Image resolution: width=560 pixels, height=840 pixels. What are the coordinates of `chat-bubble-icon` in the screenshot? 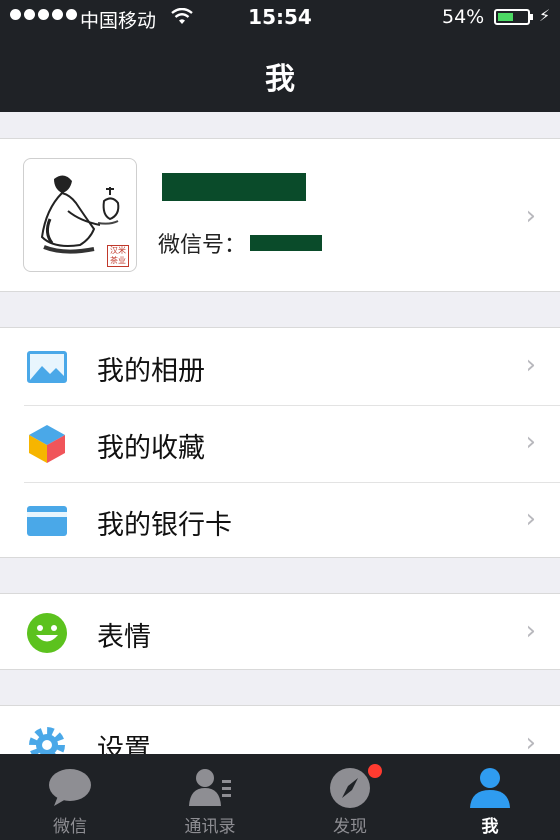 It's located at (70, 787).